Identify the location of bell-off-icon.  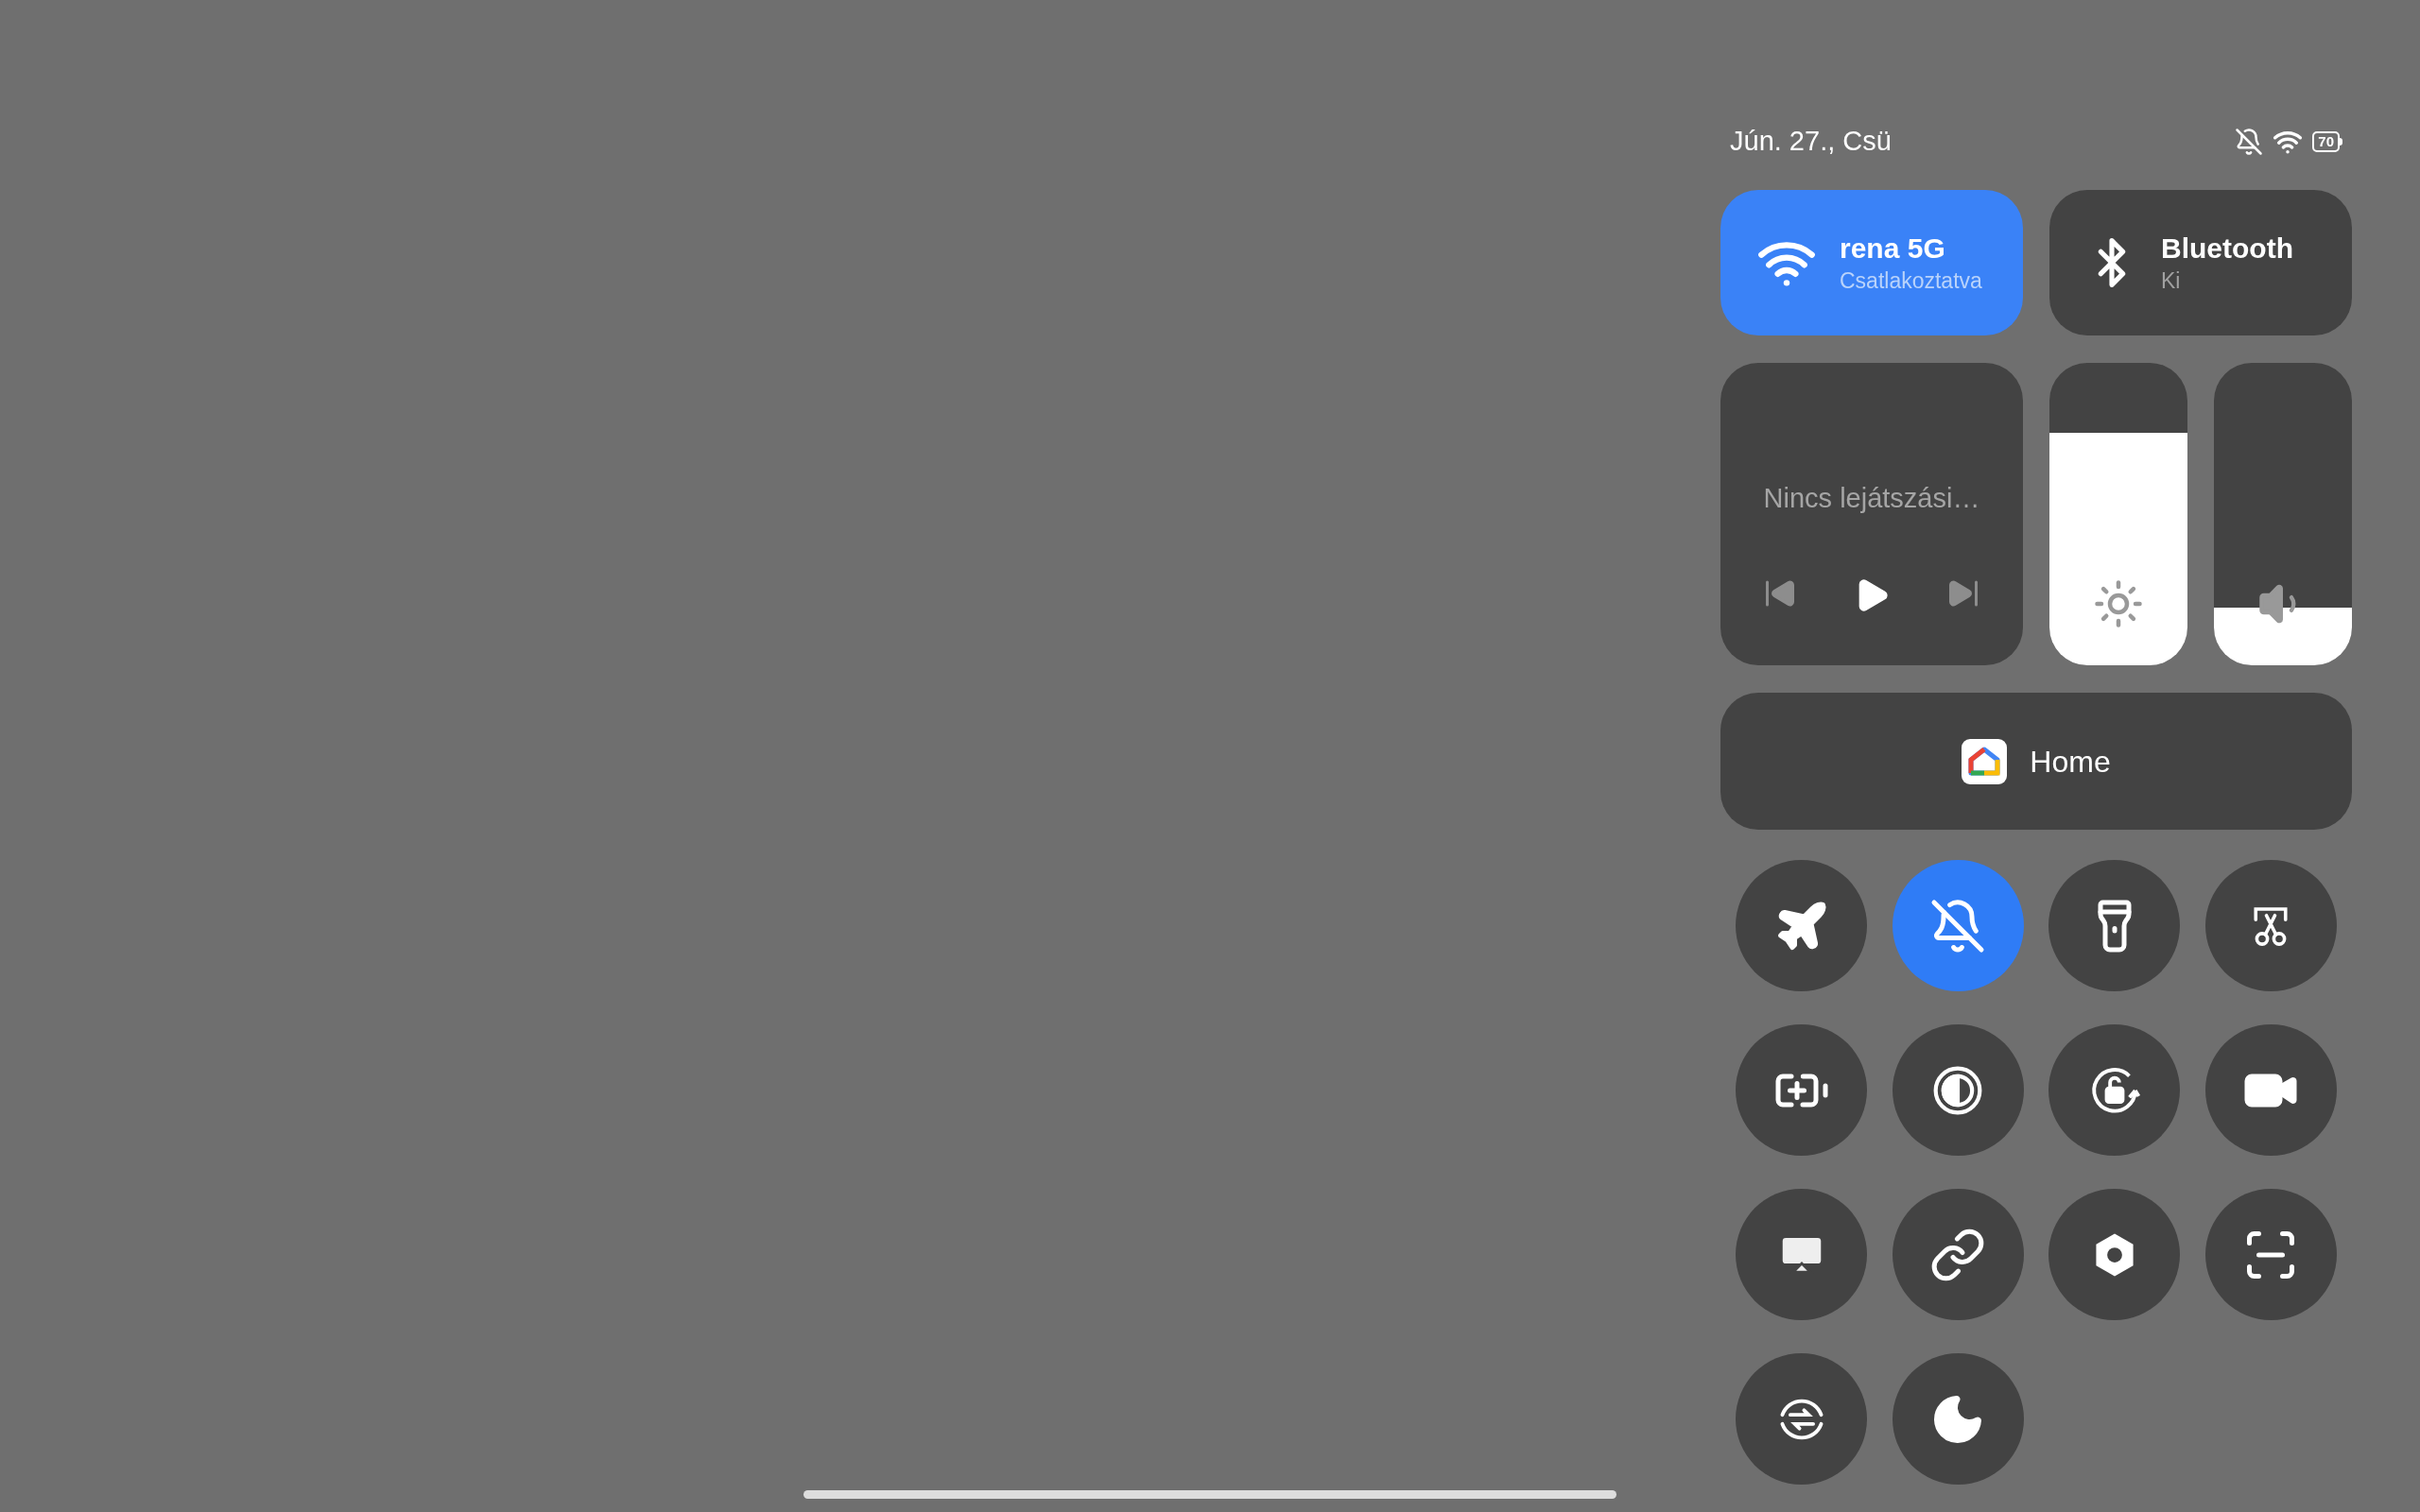
(2249, 142).